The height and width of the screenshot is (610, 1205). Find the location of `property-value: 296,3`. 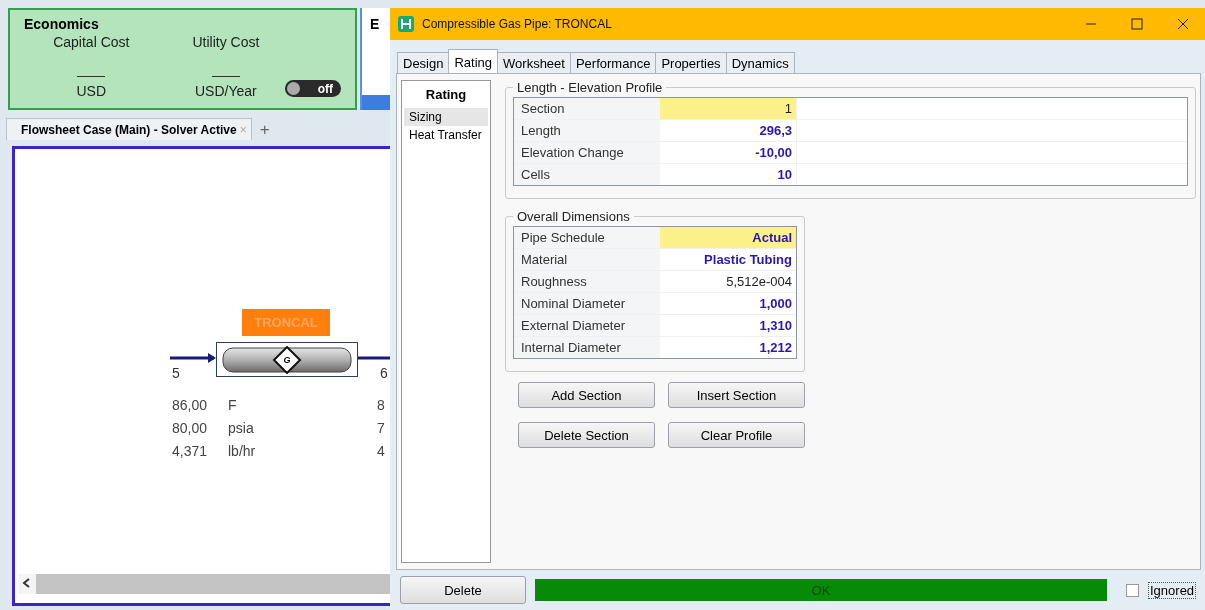

property-value: 296,3 is located at coordinates (728, 130).